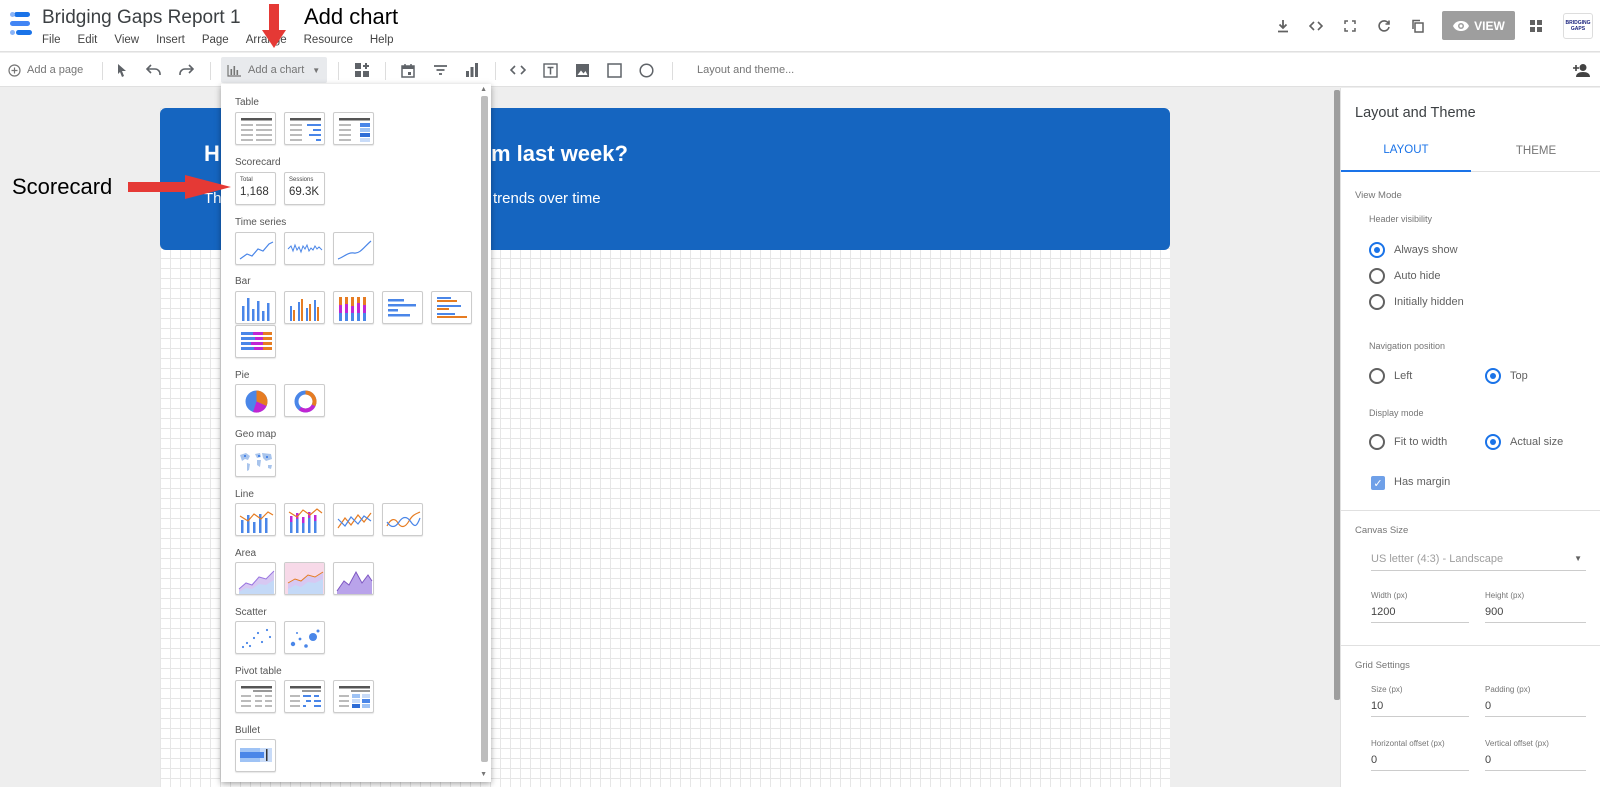  Describe the element at coordinates (518, 70) in the screenshot. I see `url-embed-icon` at that location.